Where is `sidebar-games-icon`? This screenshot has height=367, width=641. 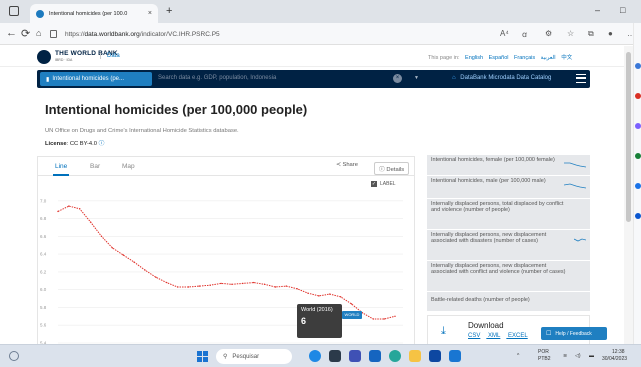 sidebar-games-icon is located at coordinates (638, 156).